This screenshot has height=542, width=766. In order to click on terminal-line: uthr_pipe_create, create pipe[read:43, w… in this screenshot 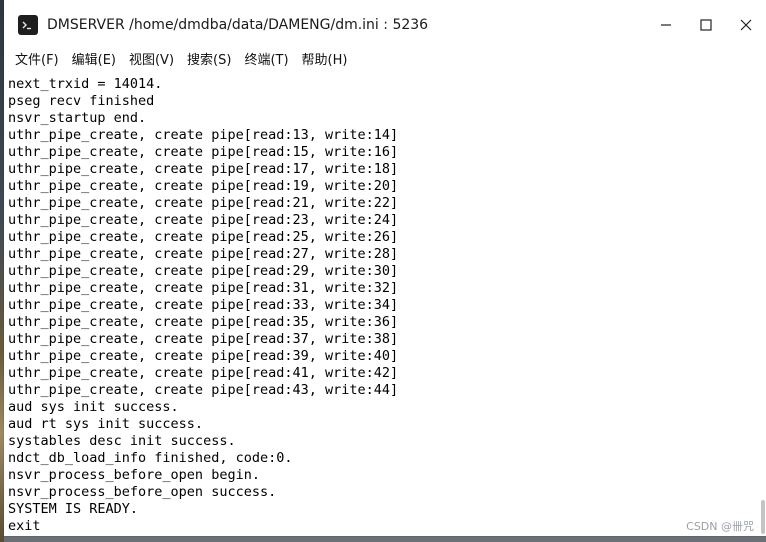, I will do `click(203, 390)`.